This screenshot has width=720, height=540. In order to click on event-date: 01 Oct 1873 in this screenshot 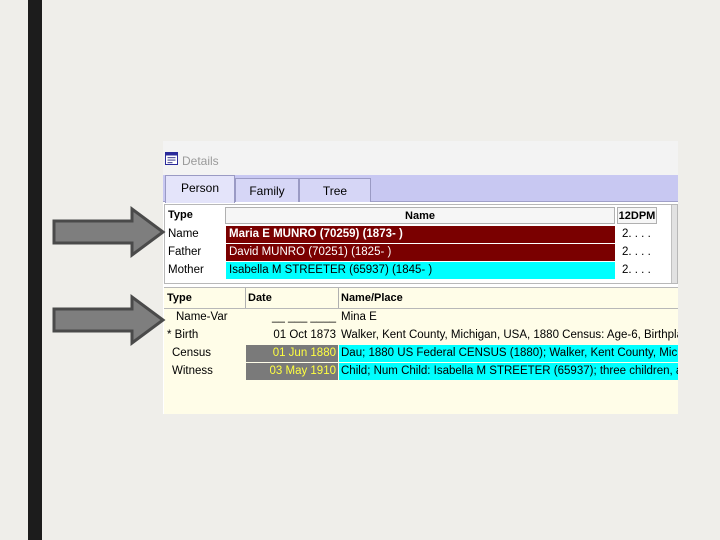, I will do `click(304, 335)`.